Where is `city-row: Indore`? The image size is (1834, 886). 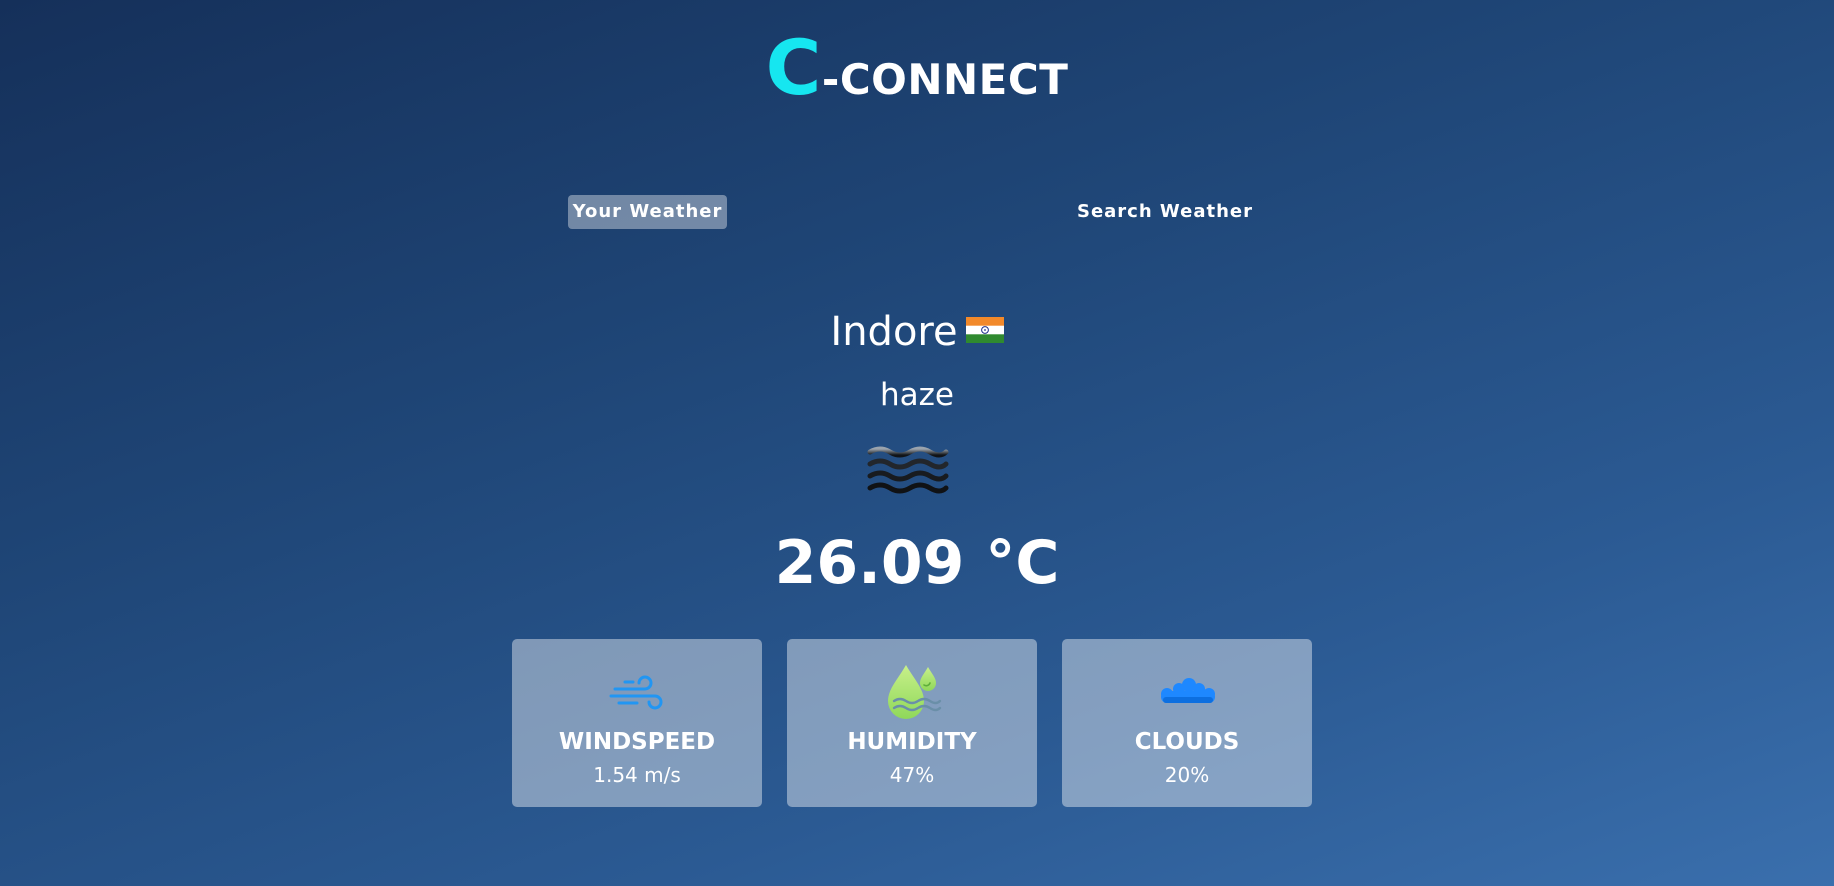 city-row: Indore is located at coordinates (917, 332).